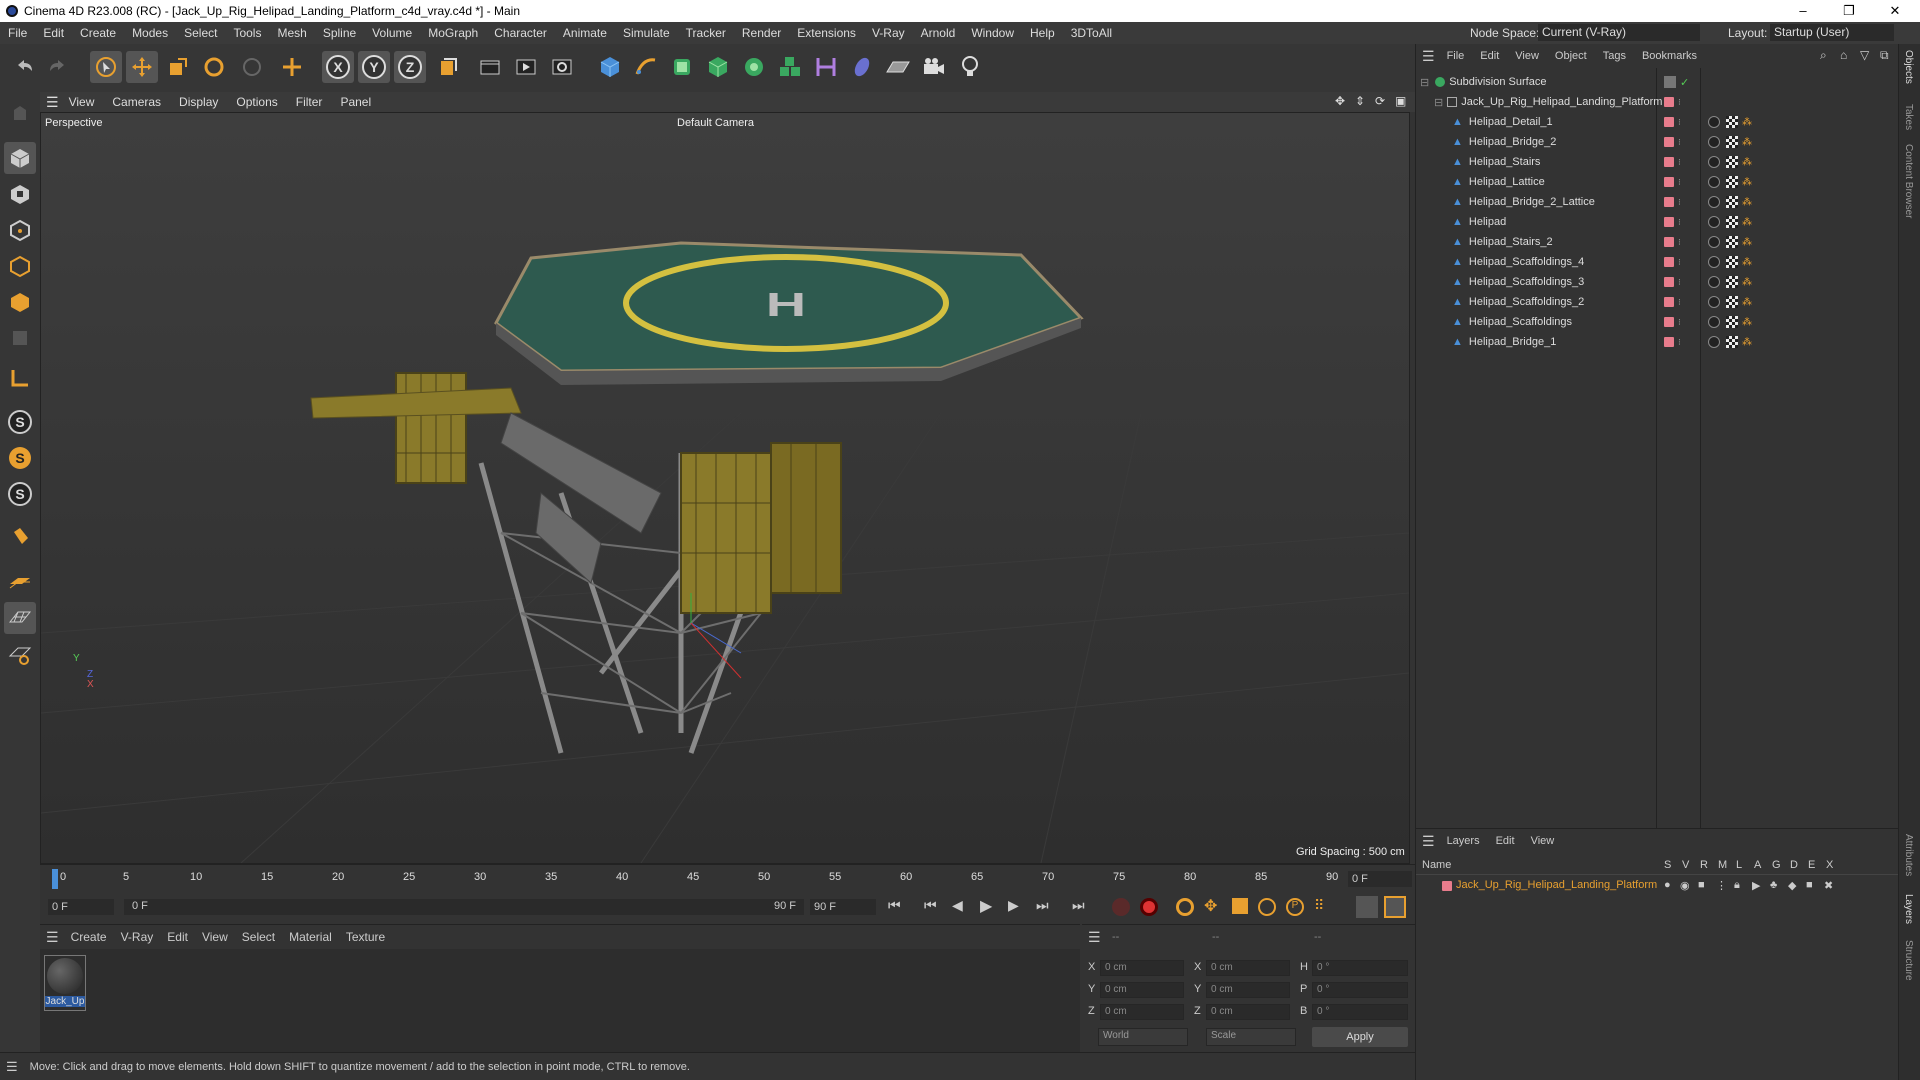  What do you see at coordinates (934, 67) in the screenshot?
I see `camera-icon` at bounding box center [934, 67].